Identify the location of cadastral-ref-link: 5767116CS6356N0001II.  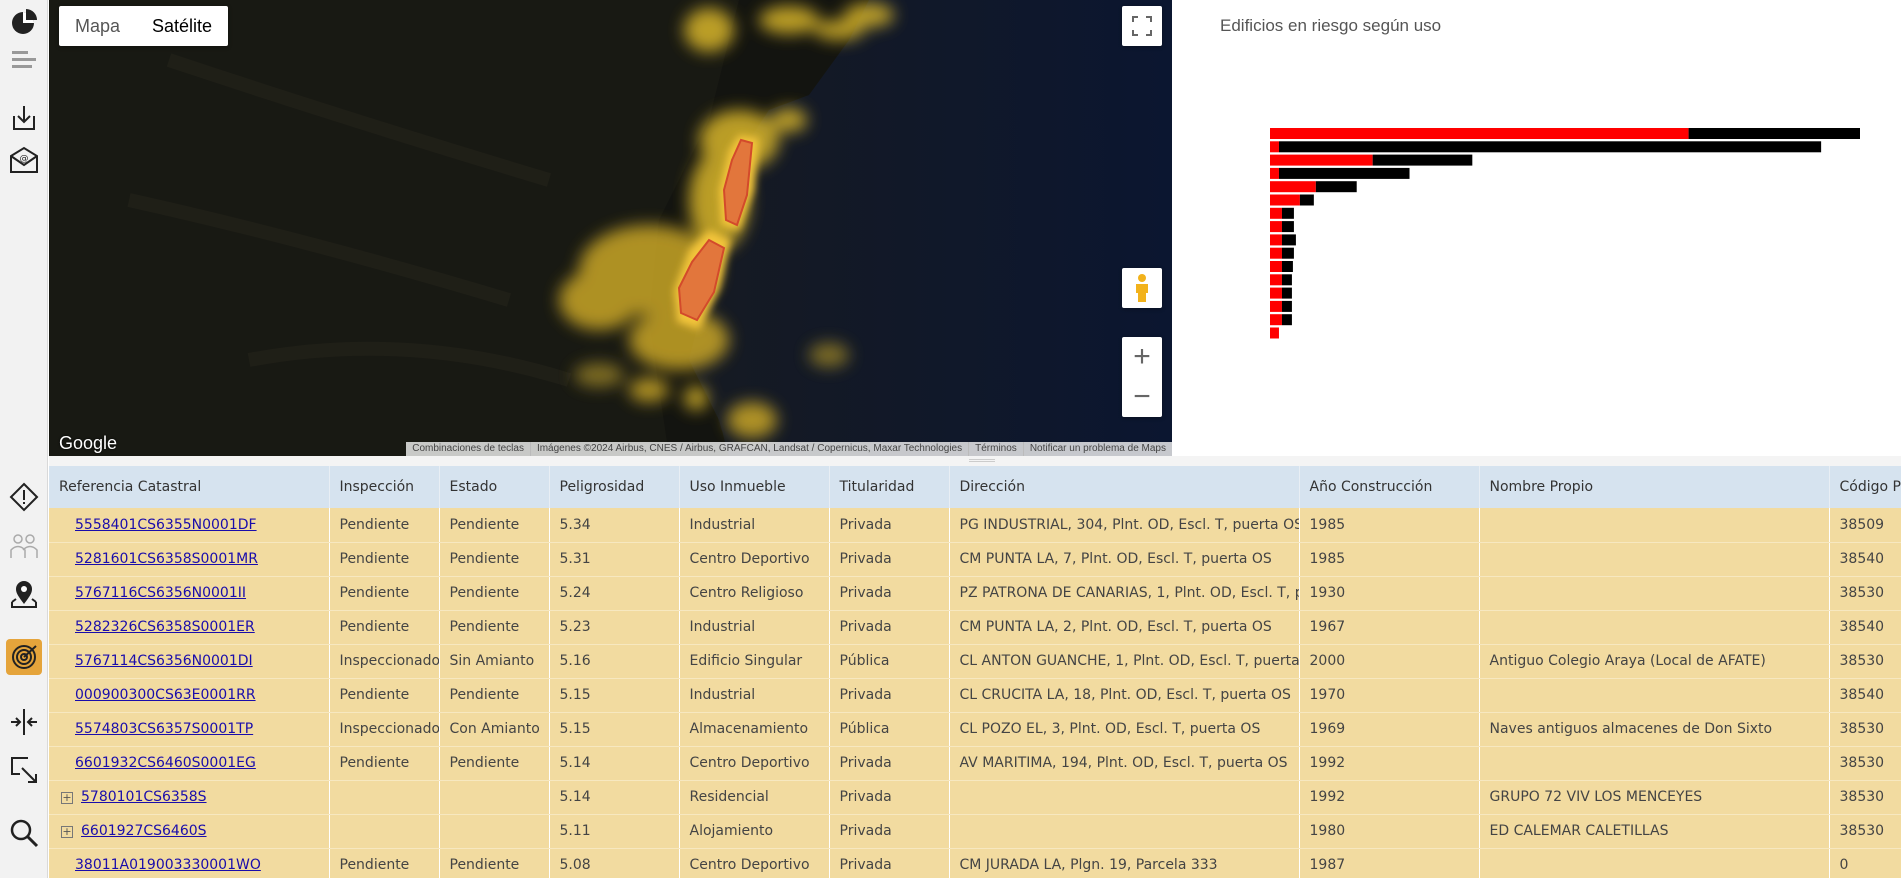
(160, 593).